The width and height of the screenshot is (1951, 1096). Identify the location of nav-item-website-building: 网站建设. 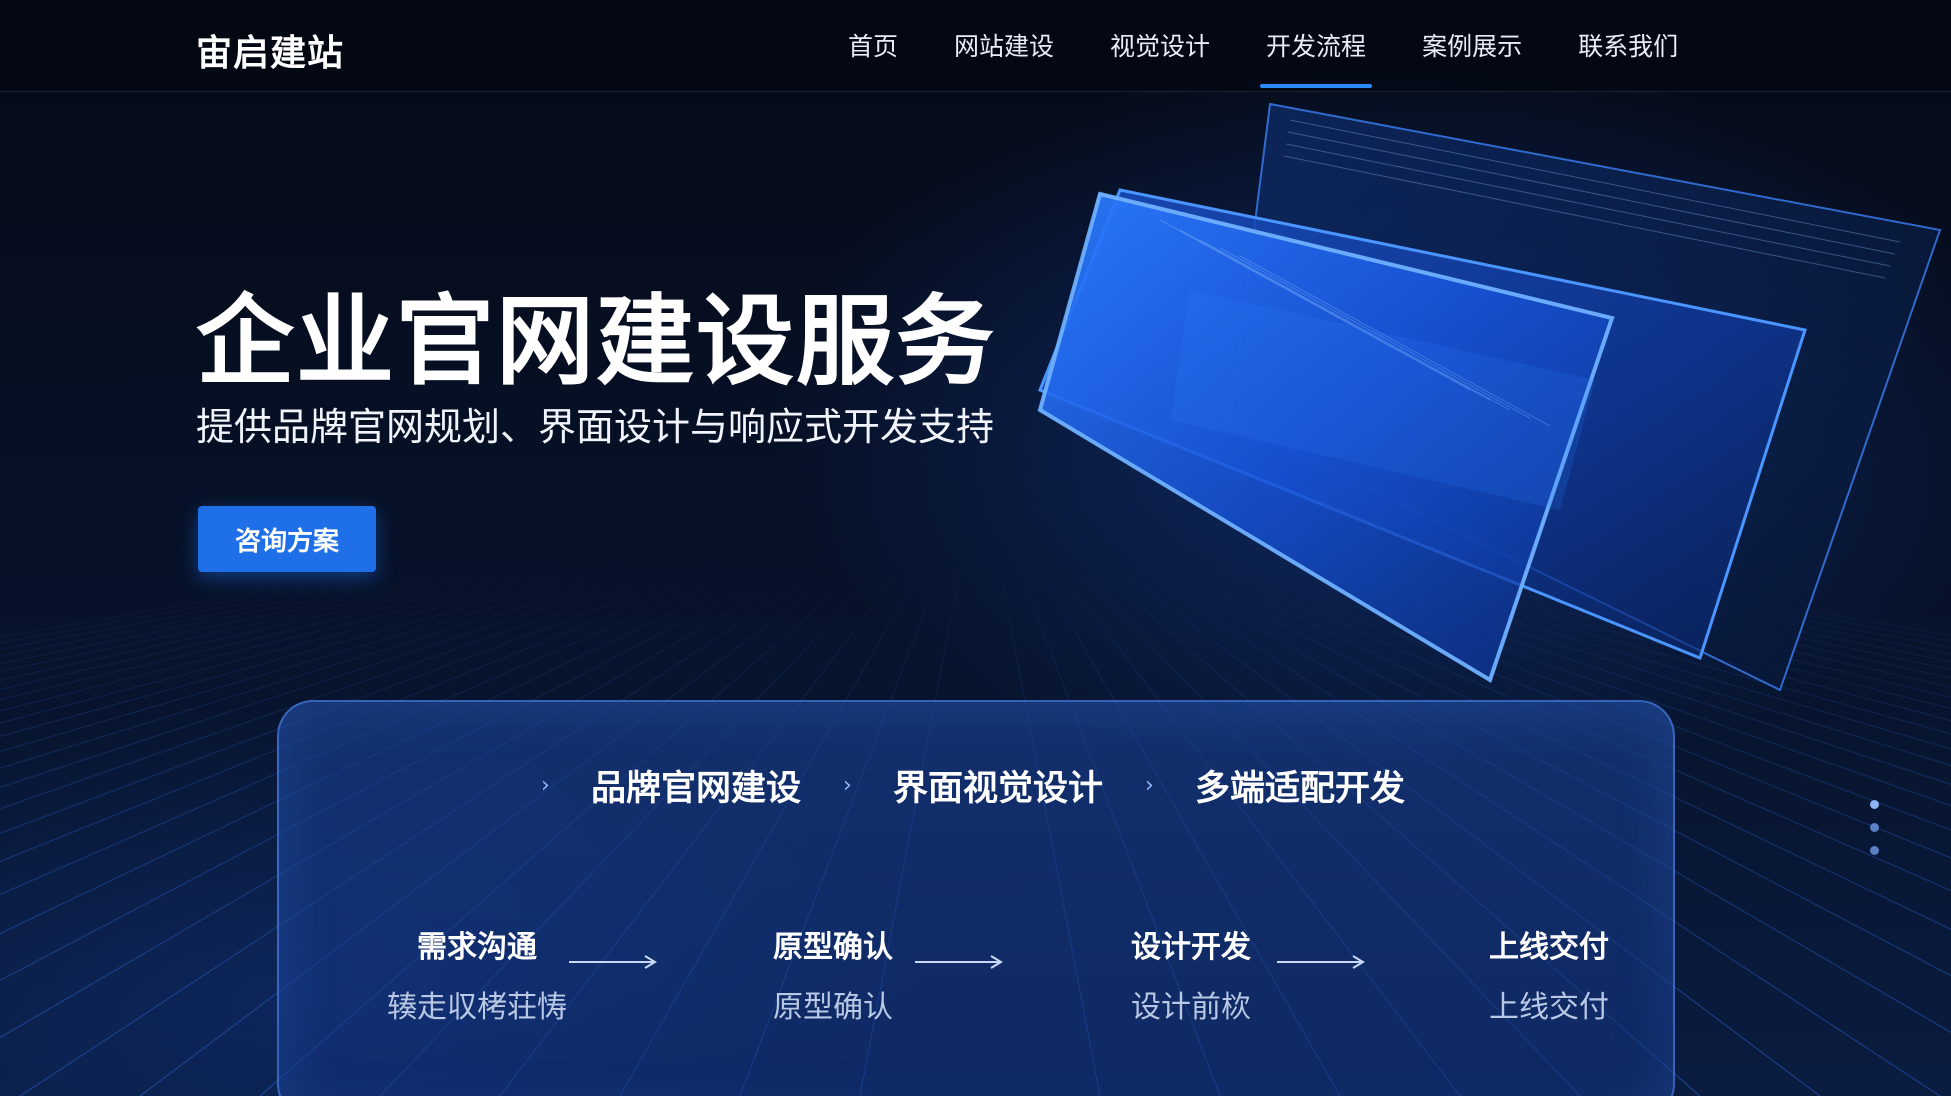
(1004, 46).